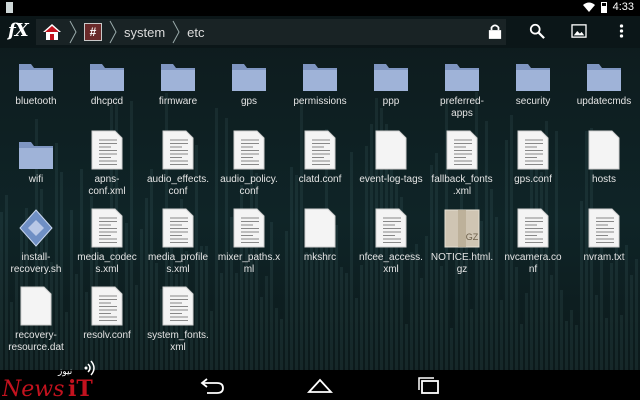 The image size is (640, 400). I want to click on file-name-label: nvcamera.co nf, so click(533, 263).